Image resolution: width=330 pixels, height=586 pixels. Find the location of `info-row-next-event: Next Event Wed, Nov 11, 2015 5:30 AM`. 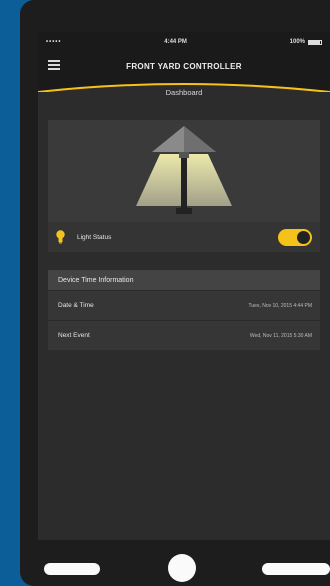

info-row-next-event: Next Event Wed, Nov 11, 2015 5:30 AM is located at coordinates (184, 335).